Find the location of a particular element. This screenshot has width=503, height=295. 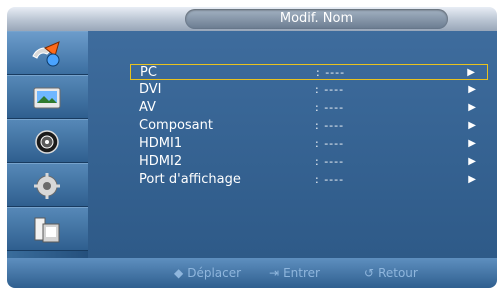

menu-item-port-affichage: Port d'affichage : ---- ▶ is located at coordinates (309, 180).